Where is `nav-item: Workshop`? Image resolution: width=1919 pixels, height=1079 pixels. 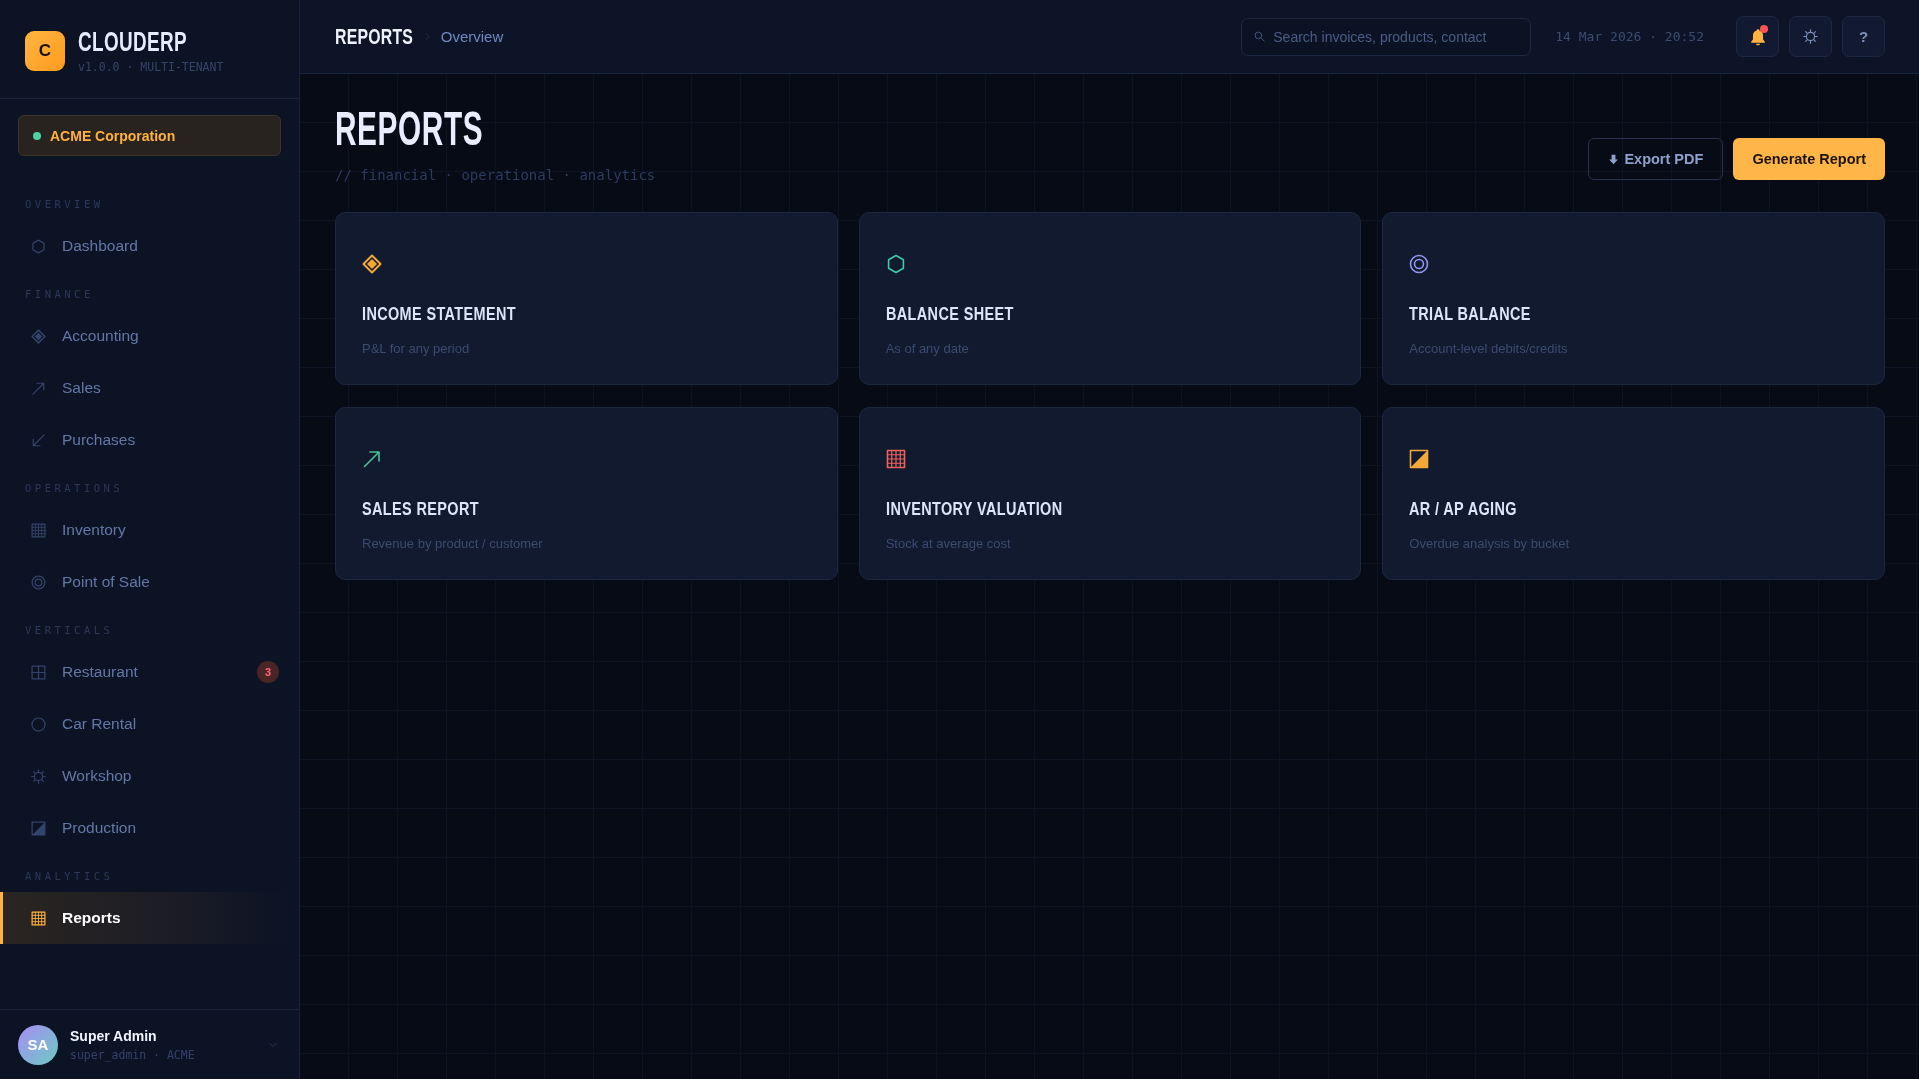
nav-item: Workshop is located at coordinates (145, 776).